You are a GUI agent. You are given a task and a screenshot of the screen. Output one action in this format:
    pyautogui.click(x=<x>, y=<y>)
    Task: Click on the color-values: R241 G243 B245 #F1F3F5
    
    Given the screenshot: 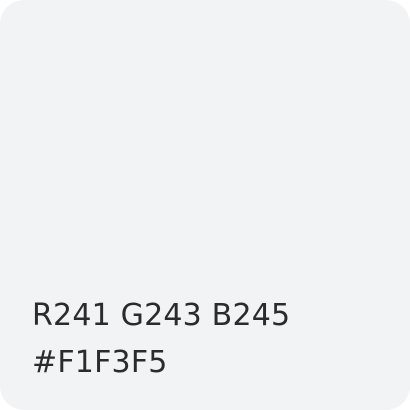 What is the action you would take?
    pyautogui.click(x=161, y=339)
    